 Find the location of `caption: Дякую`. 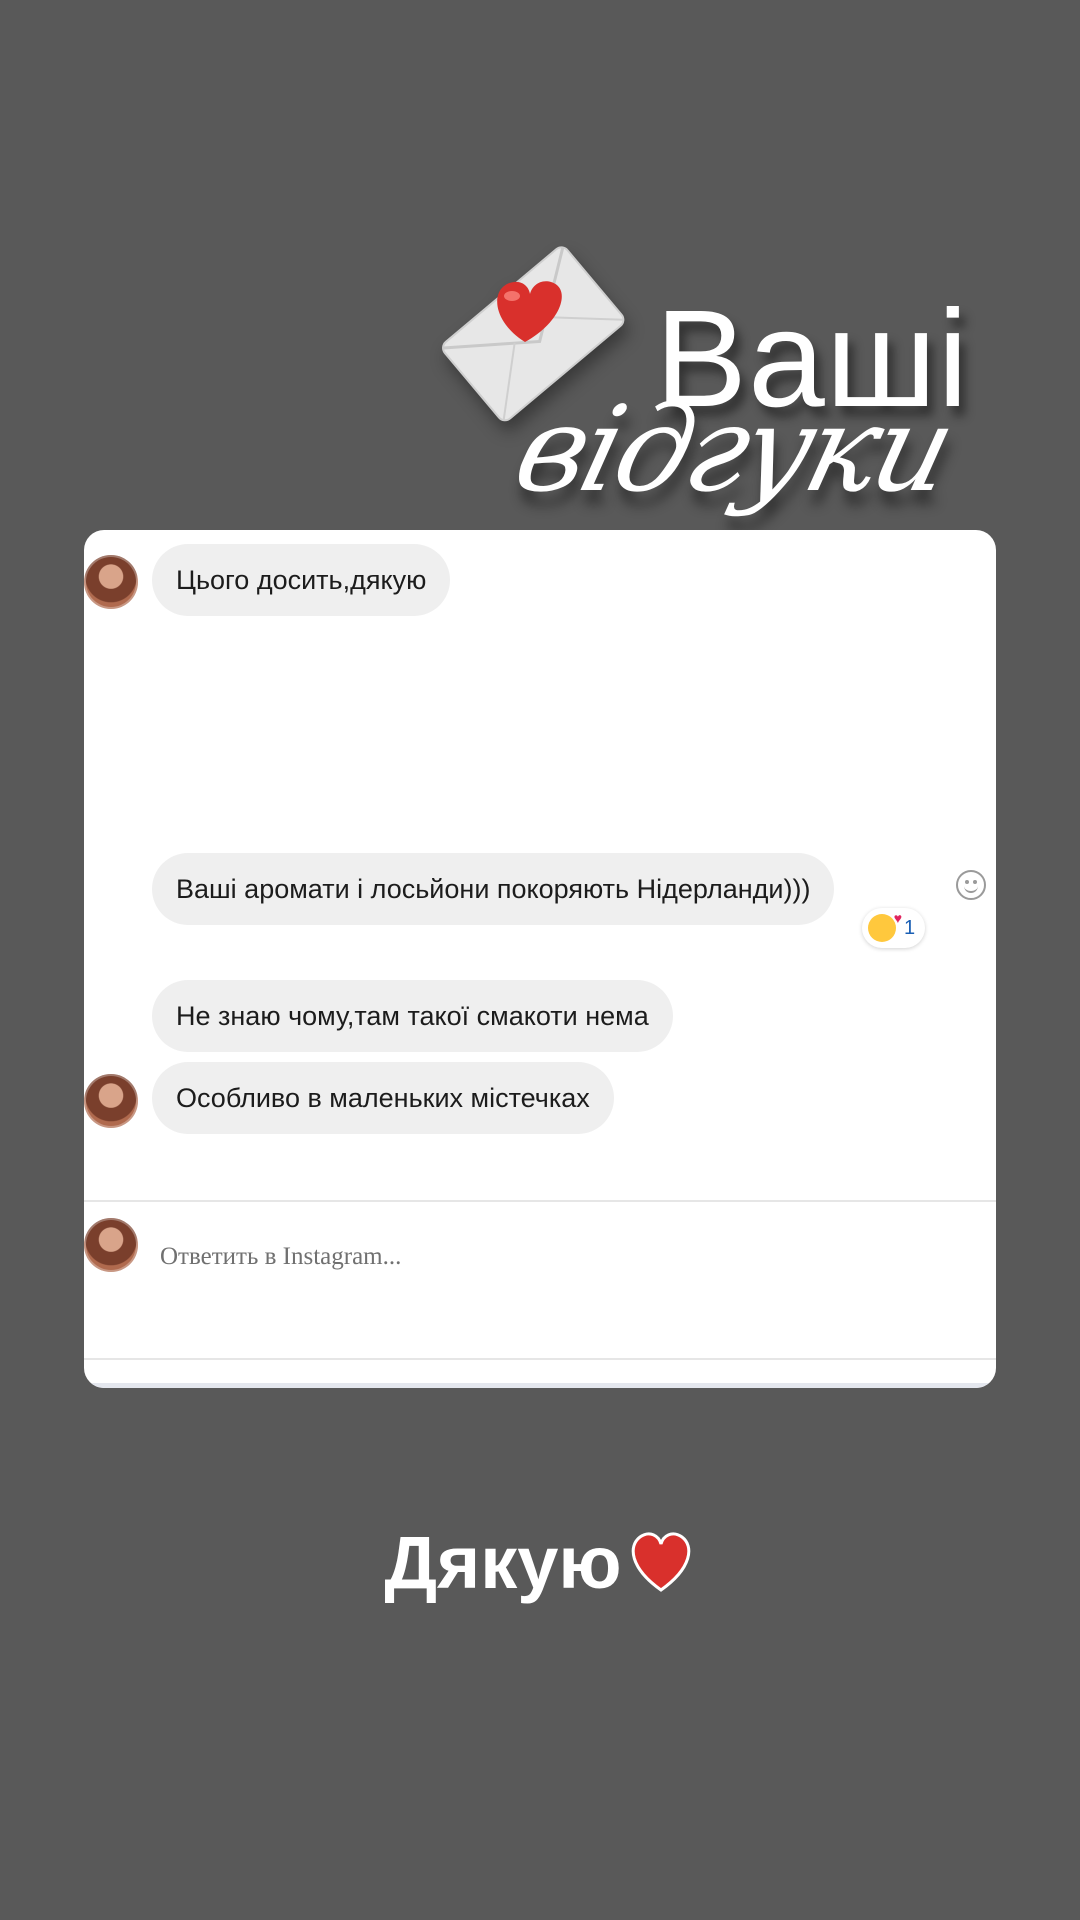

caption: Дякую is located at coordinates (540, 1565).